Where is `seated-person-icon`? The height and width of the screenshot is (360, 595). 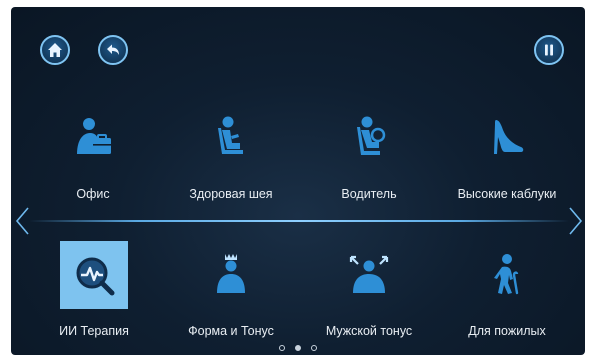
seated-person-icon is located at coordinates (230, 135).